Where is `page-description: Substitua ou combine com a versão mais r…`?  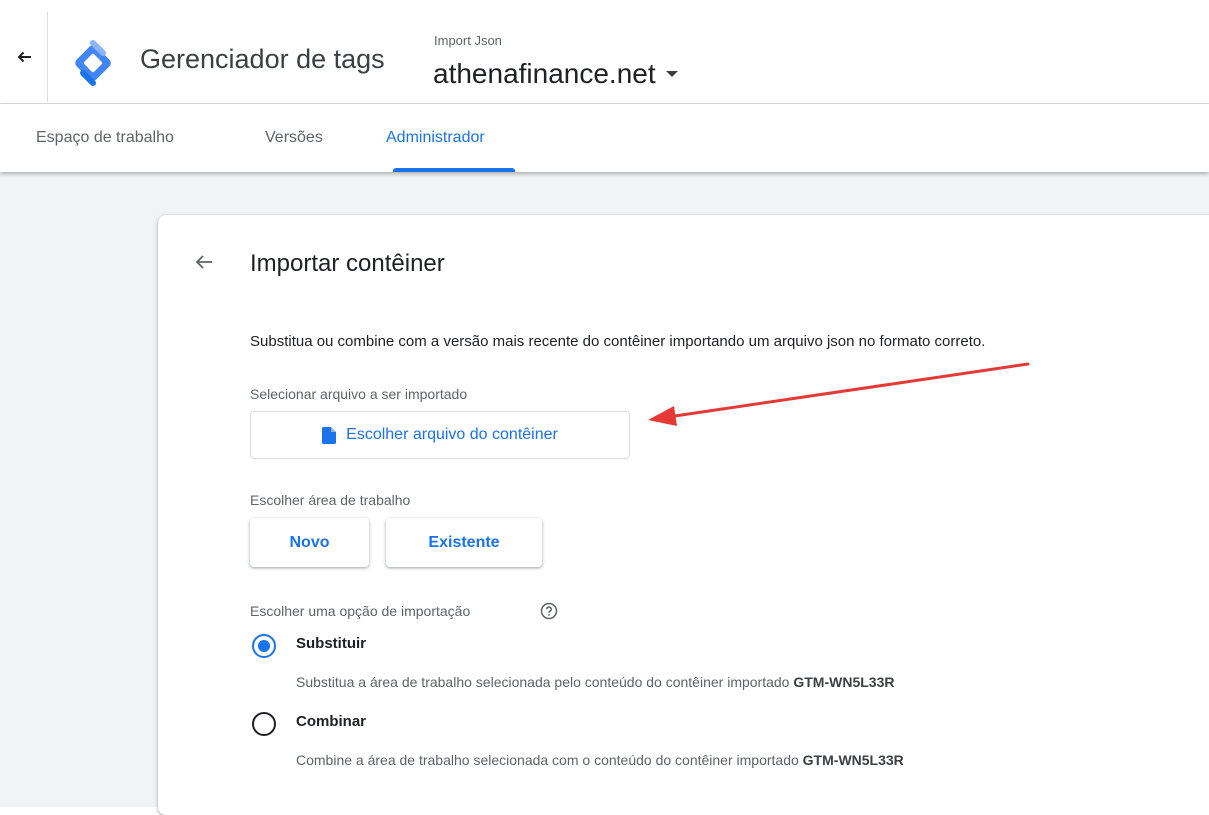 page-description: Substitua ou combine com a versão mais r… is located at coordinates (618, 341).